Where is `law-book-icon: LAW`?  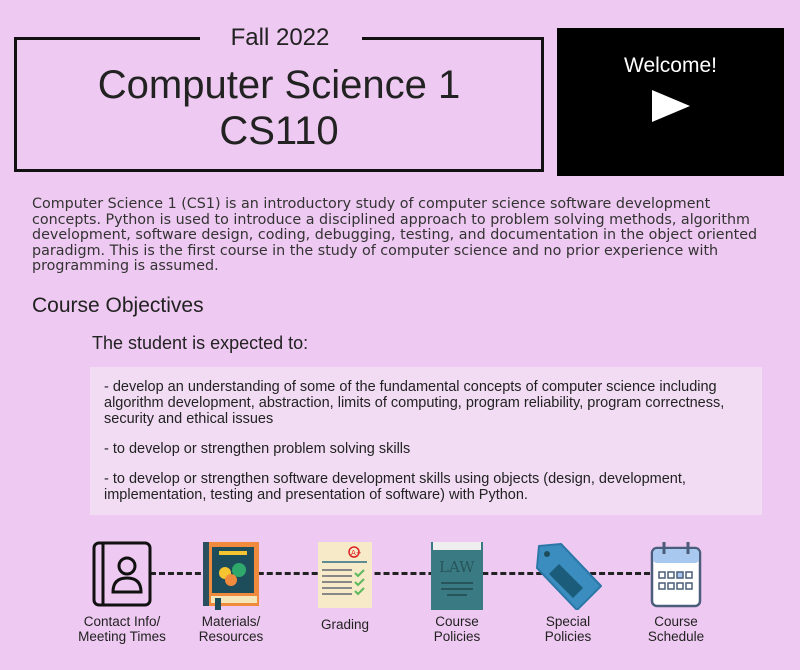 law-book-icon: LAW is located at coordinates (457, 576).